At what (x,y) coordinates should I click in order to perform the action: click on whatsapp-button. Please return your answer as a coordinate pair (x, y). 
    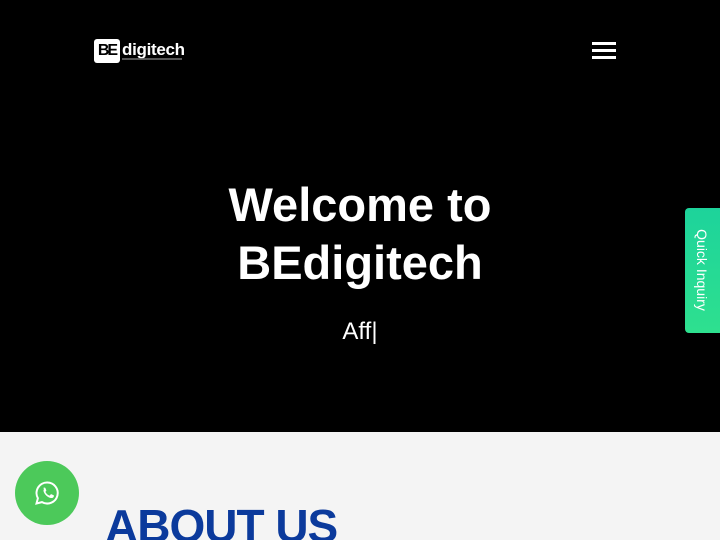
    Looking at the image, I should click on (47, 493).